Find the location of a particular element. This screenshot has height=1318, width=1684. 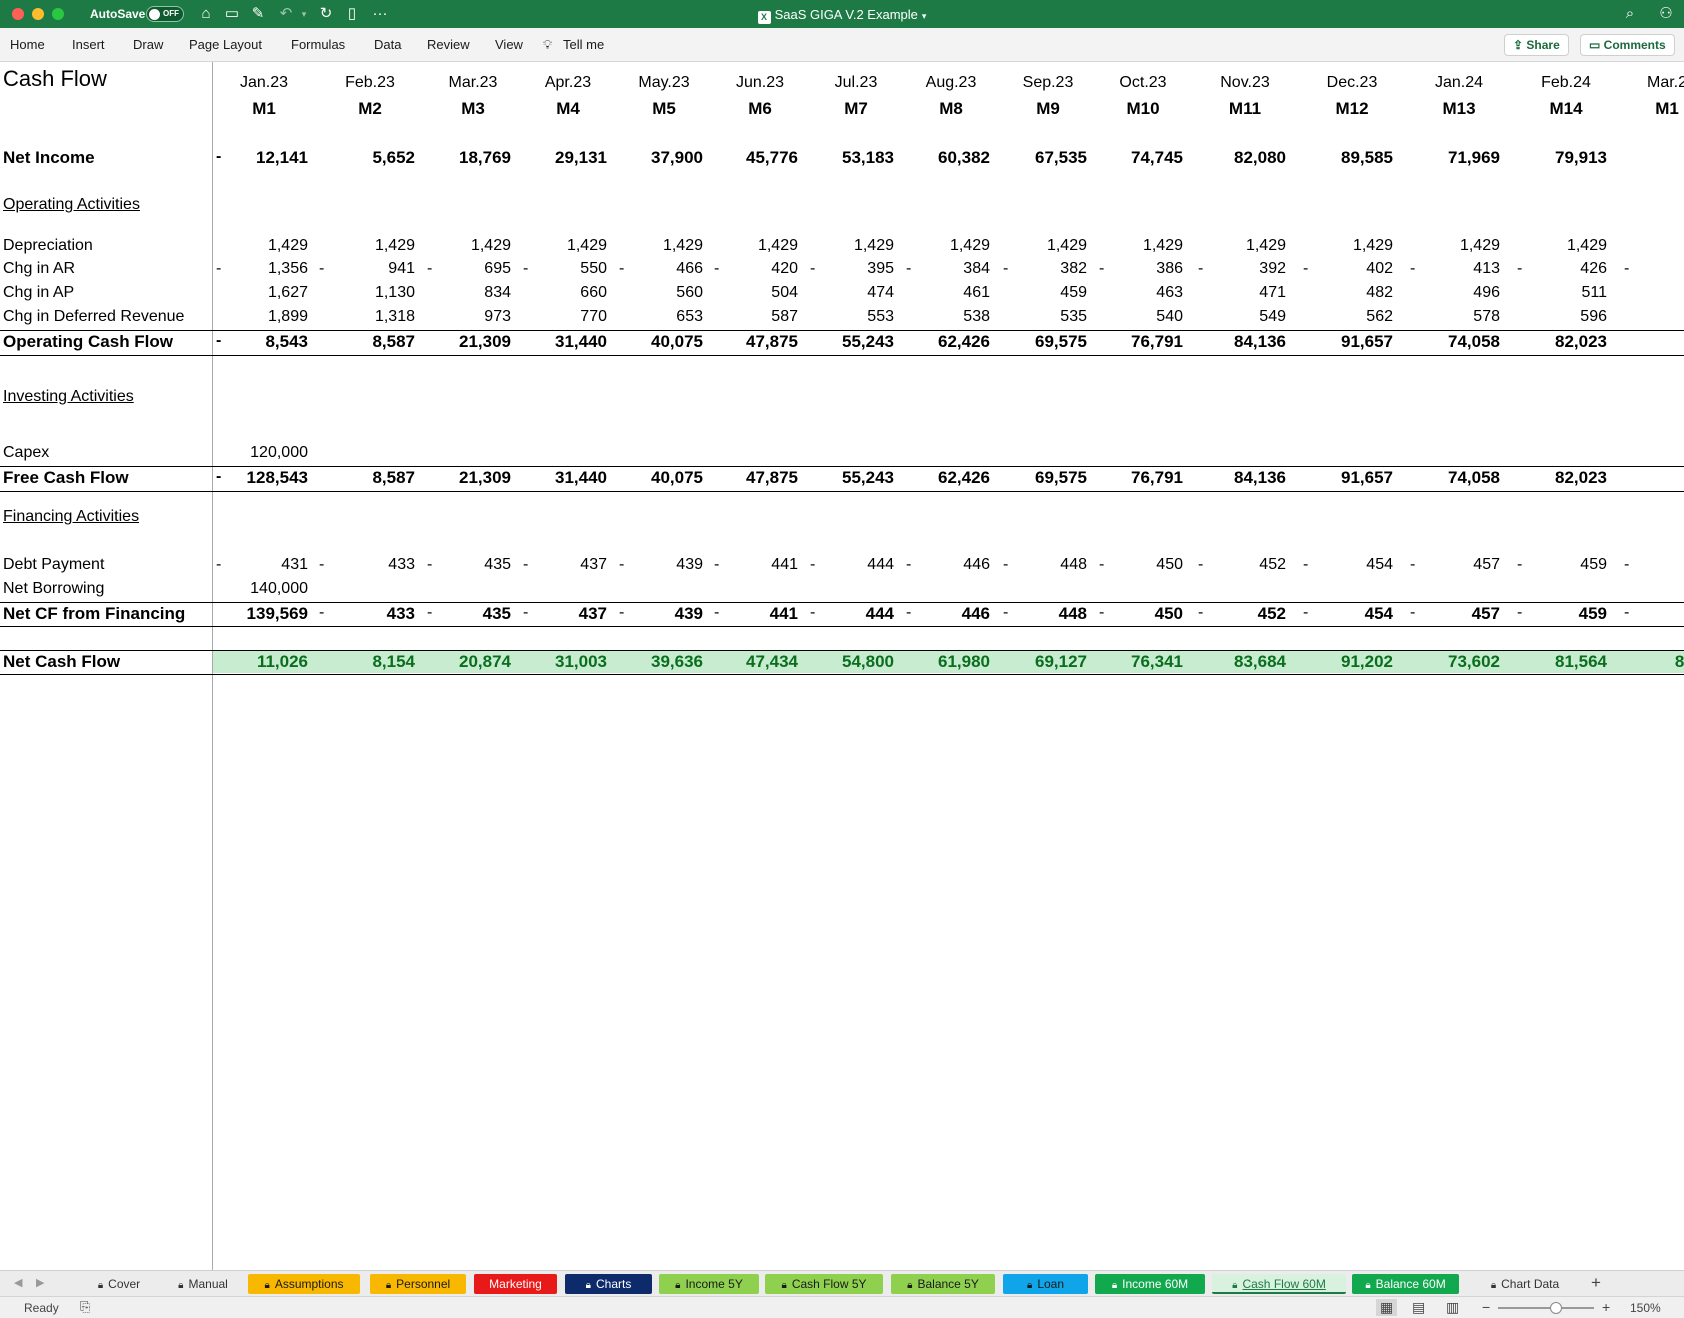

value-cell: 60,382 is located at coordinates (942, 158).